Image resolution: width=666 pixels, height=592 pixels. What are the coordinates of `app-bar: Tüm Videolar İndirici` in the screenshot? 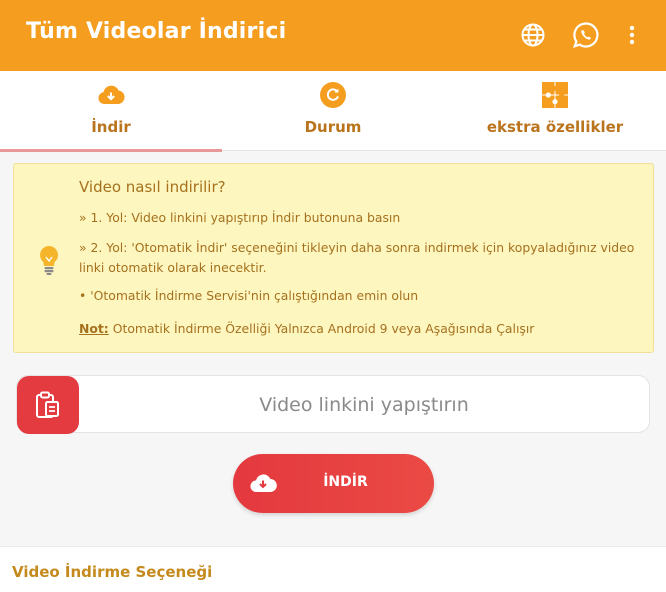 It's located at (333, 35).